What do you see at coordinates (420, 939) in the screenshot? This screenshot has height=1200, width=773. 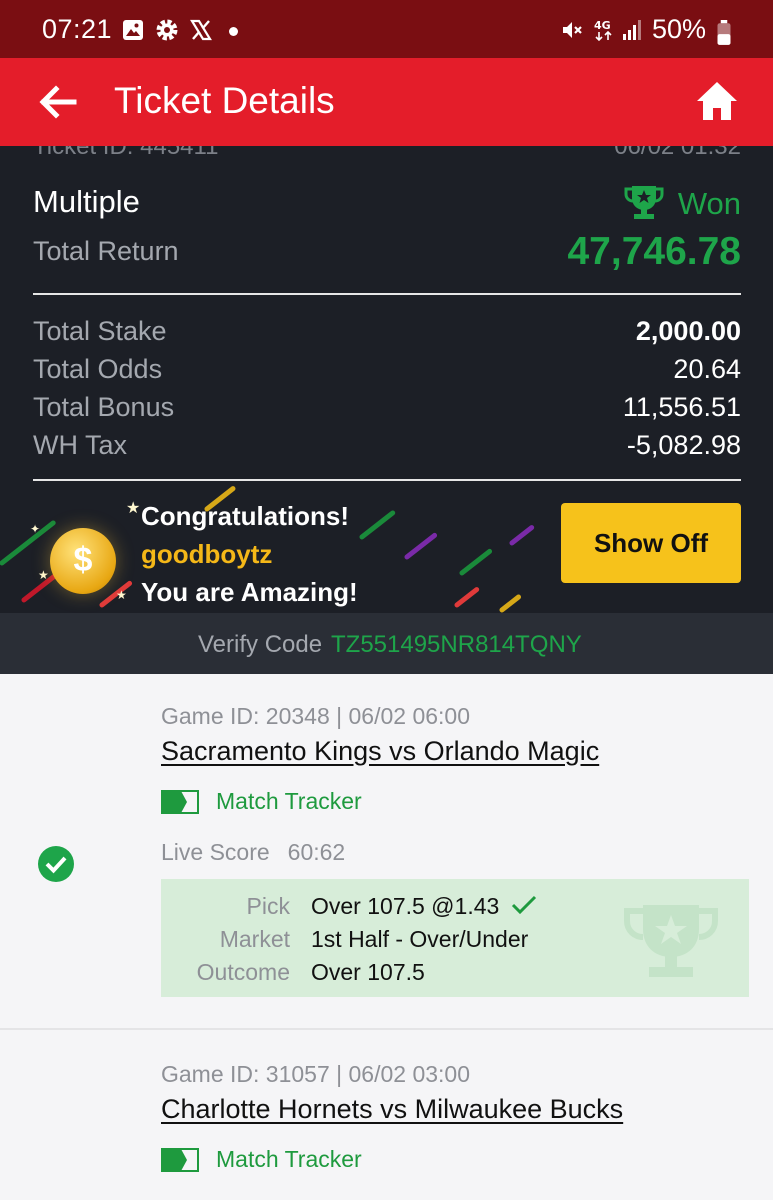 I see `market-value: 1st Half - Over/Under` at bounding box center [420, 939].